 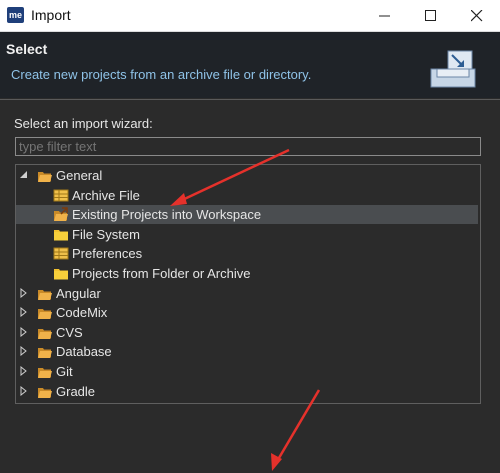 I want to click on annotation-arrow-bottom, so click(x=297, y=426).